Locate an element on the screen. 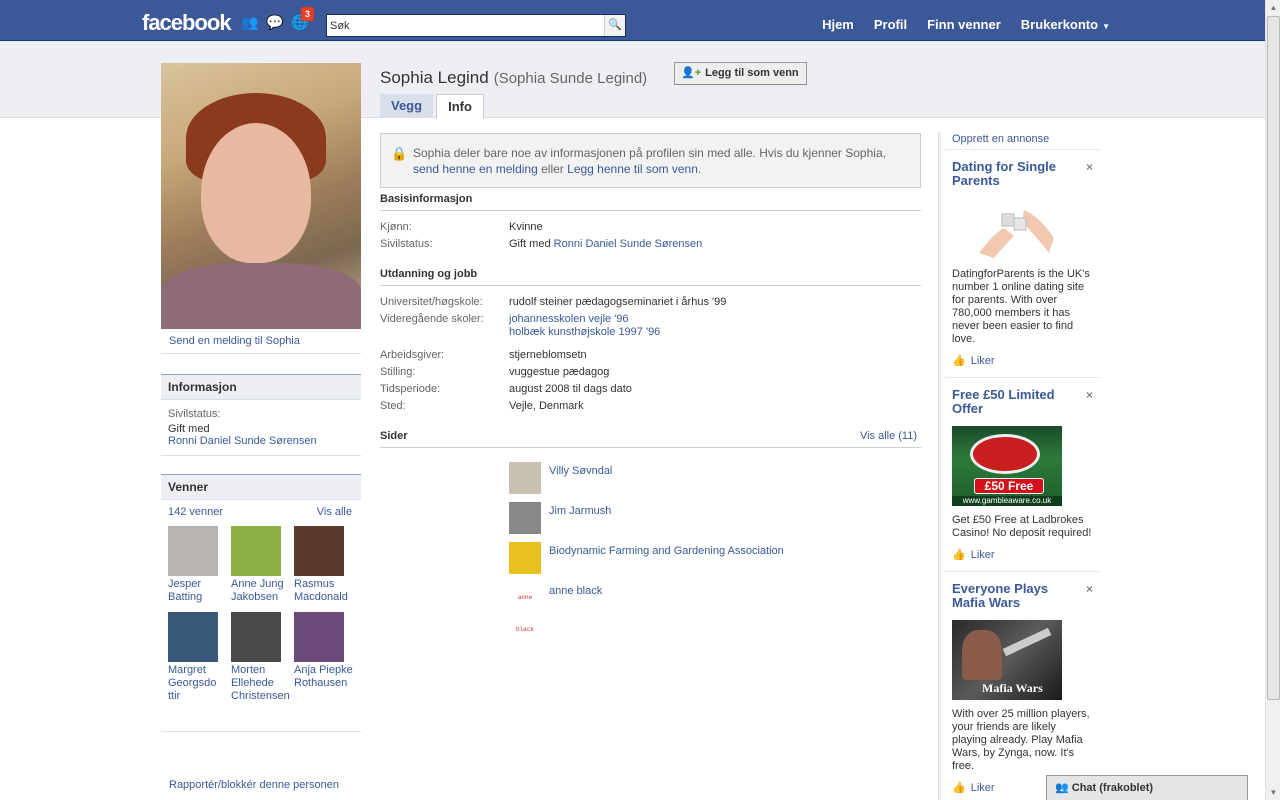 This screenshot has width=1280, height=800. tab-info: Info is located at coordinates (460, 106).